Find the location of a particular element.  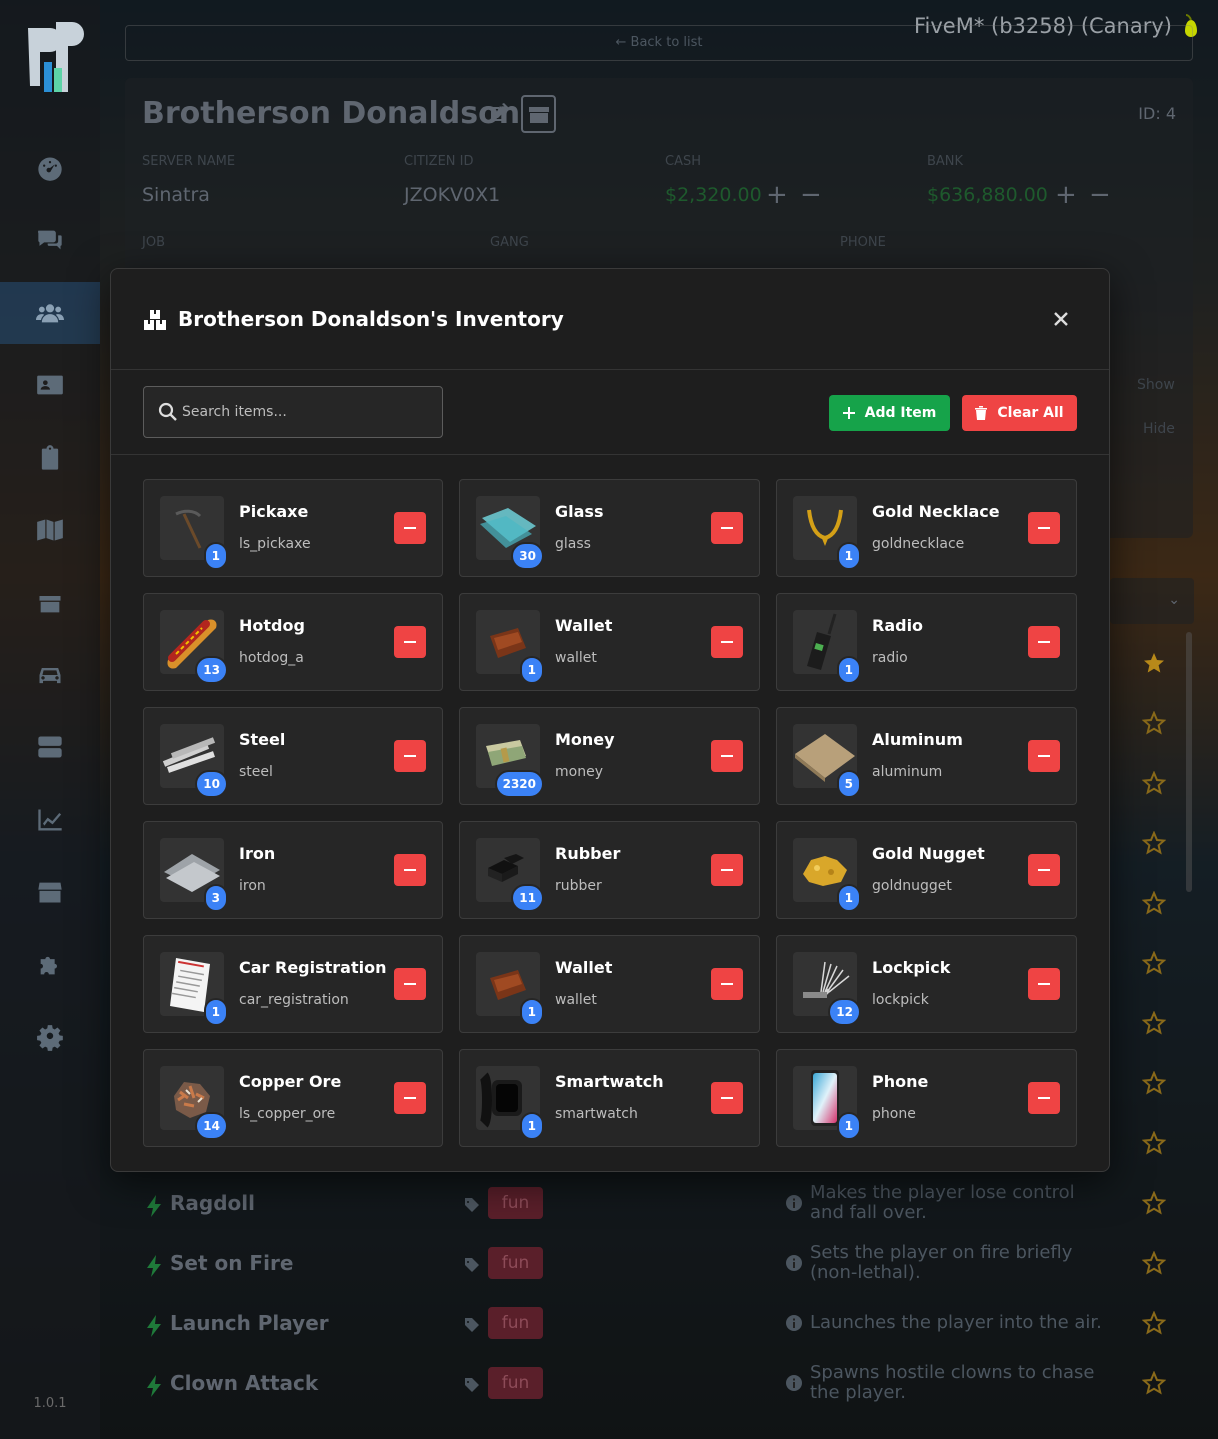

cash-add-button: + is located at coordinates (777, 195).